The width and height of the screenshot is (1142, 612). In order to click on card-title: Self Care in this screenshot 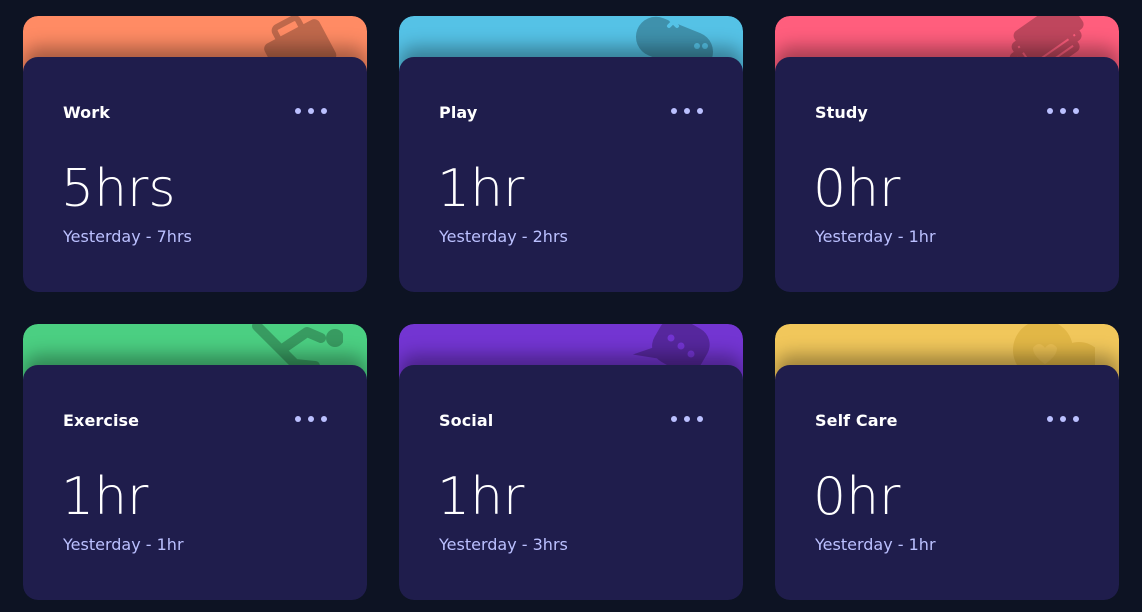, I will do `click(856, 420)`.